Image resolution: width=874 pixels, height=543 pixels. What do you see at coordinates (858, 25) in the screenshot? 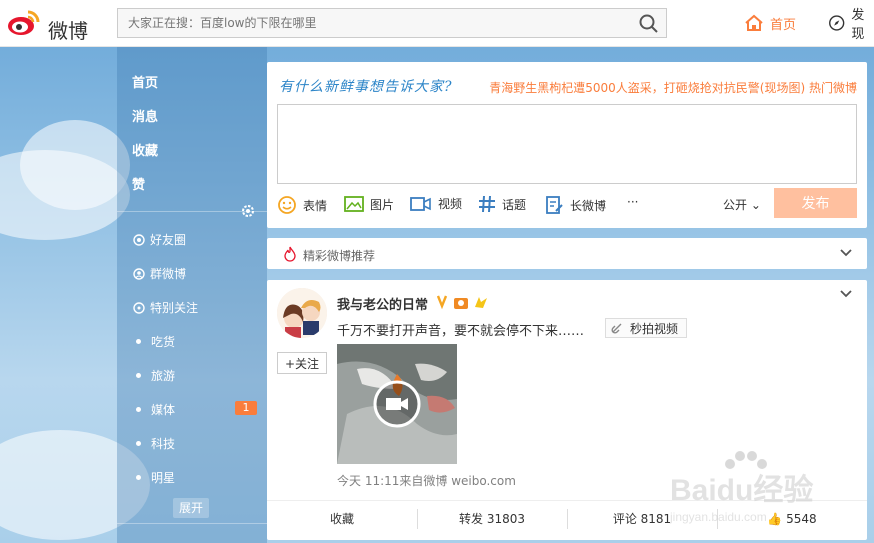
I see `nav-discover-label: 发现` at bounding box center [858, 25].